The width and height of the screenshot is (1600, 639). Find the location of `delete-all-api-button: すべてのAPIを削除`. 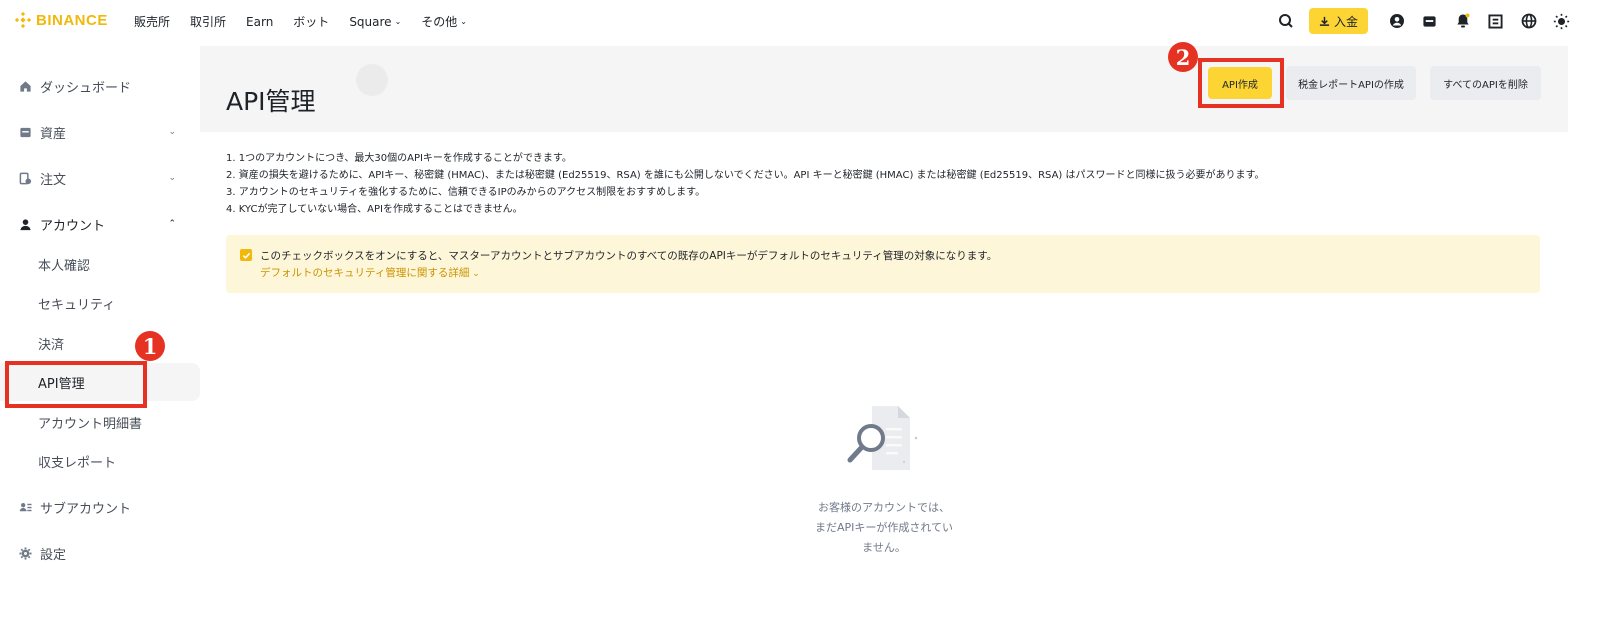

delete-all-api-button: すべてのAPIを削除 is located at coordinates (1485, 83).